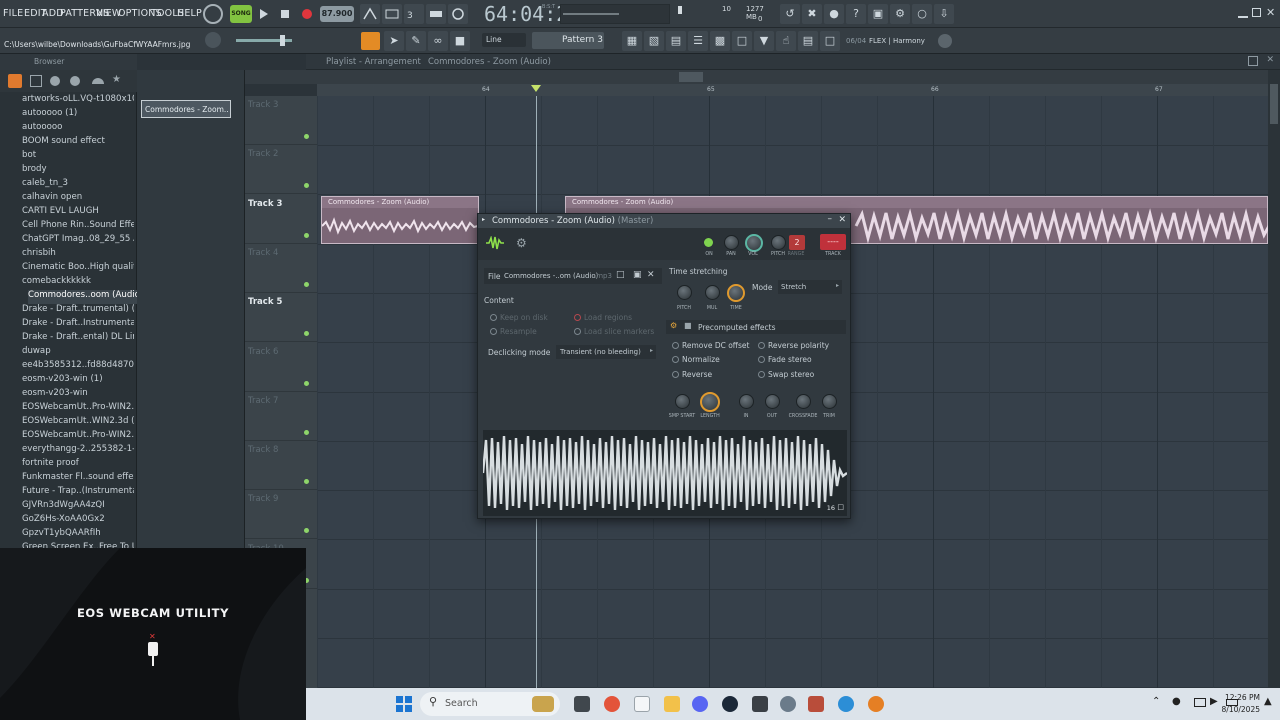  I want to click on vertical-scroll-thumb, so click(1274, 104).